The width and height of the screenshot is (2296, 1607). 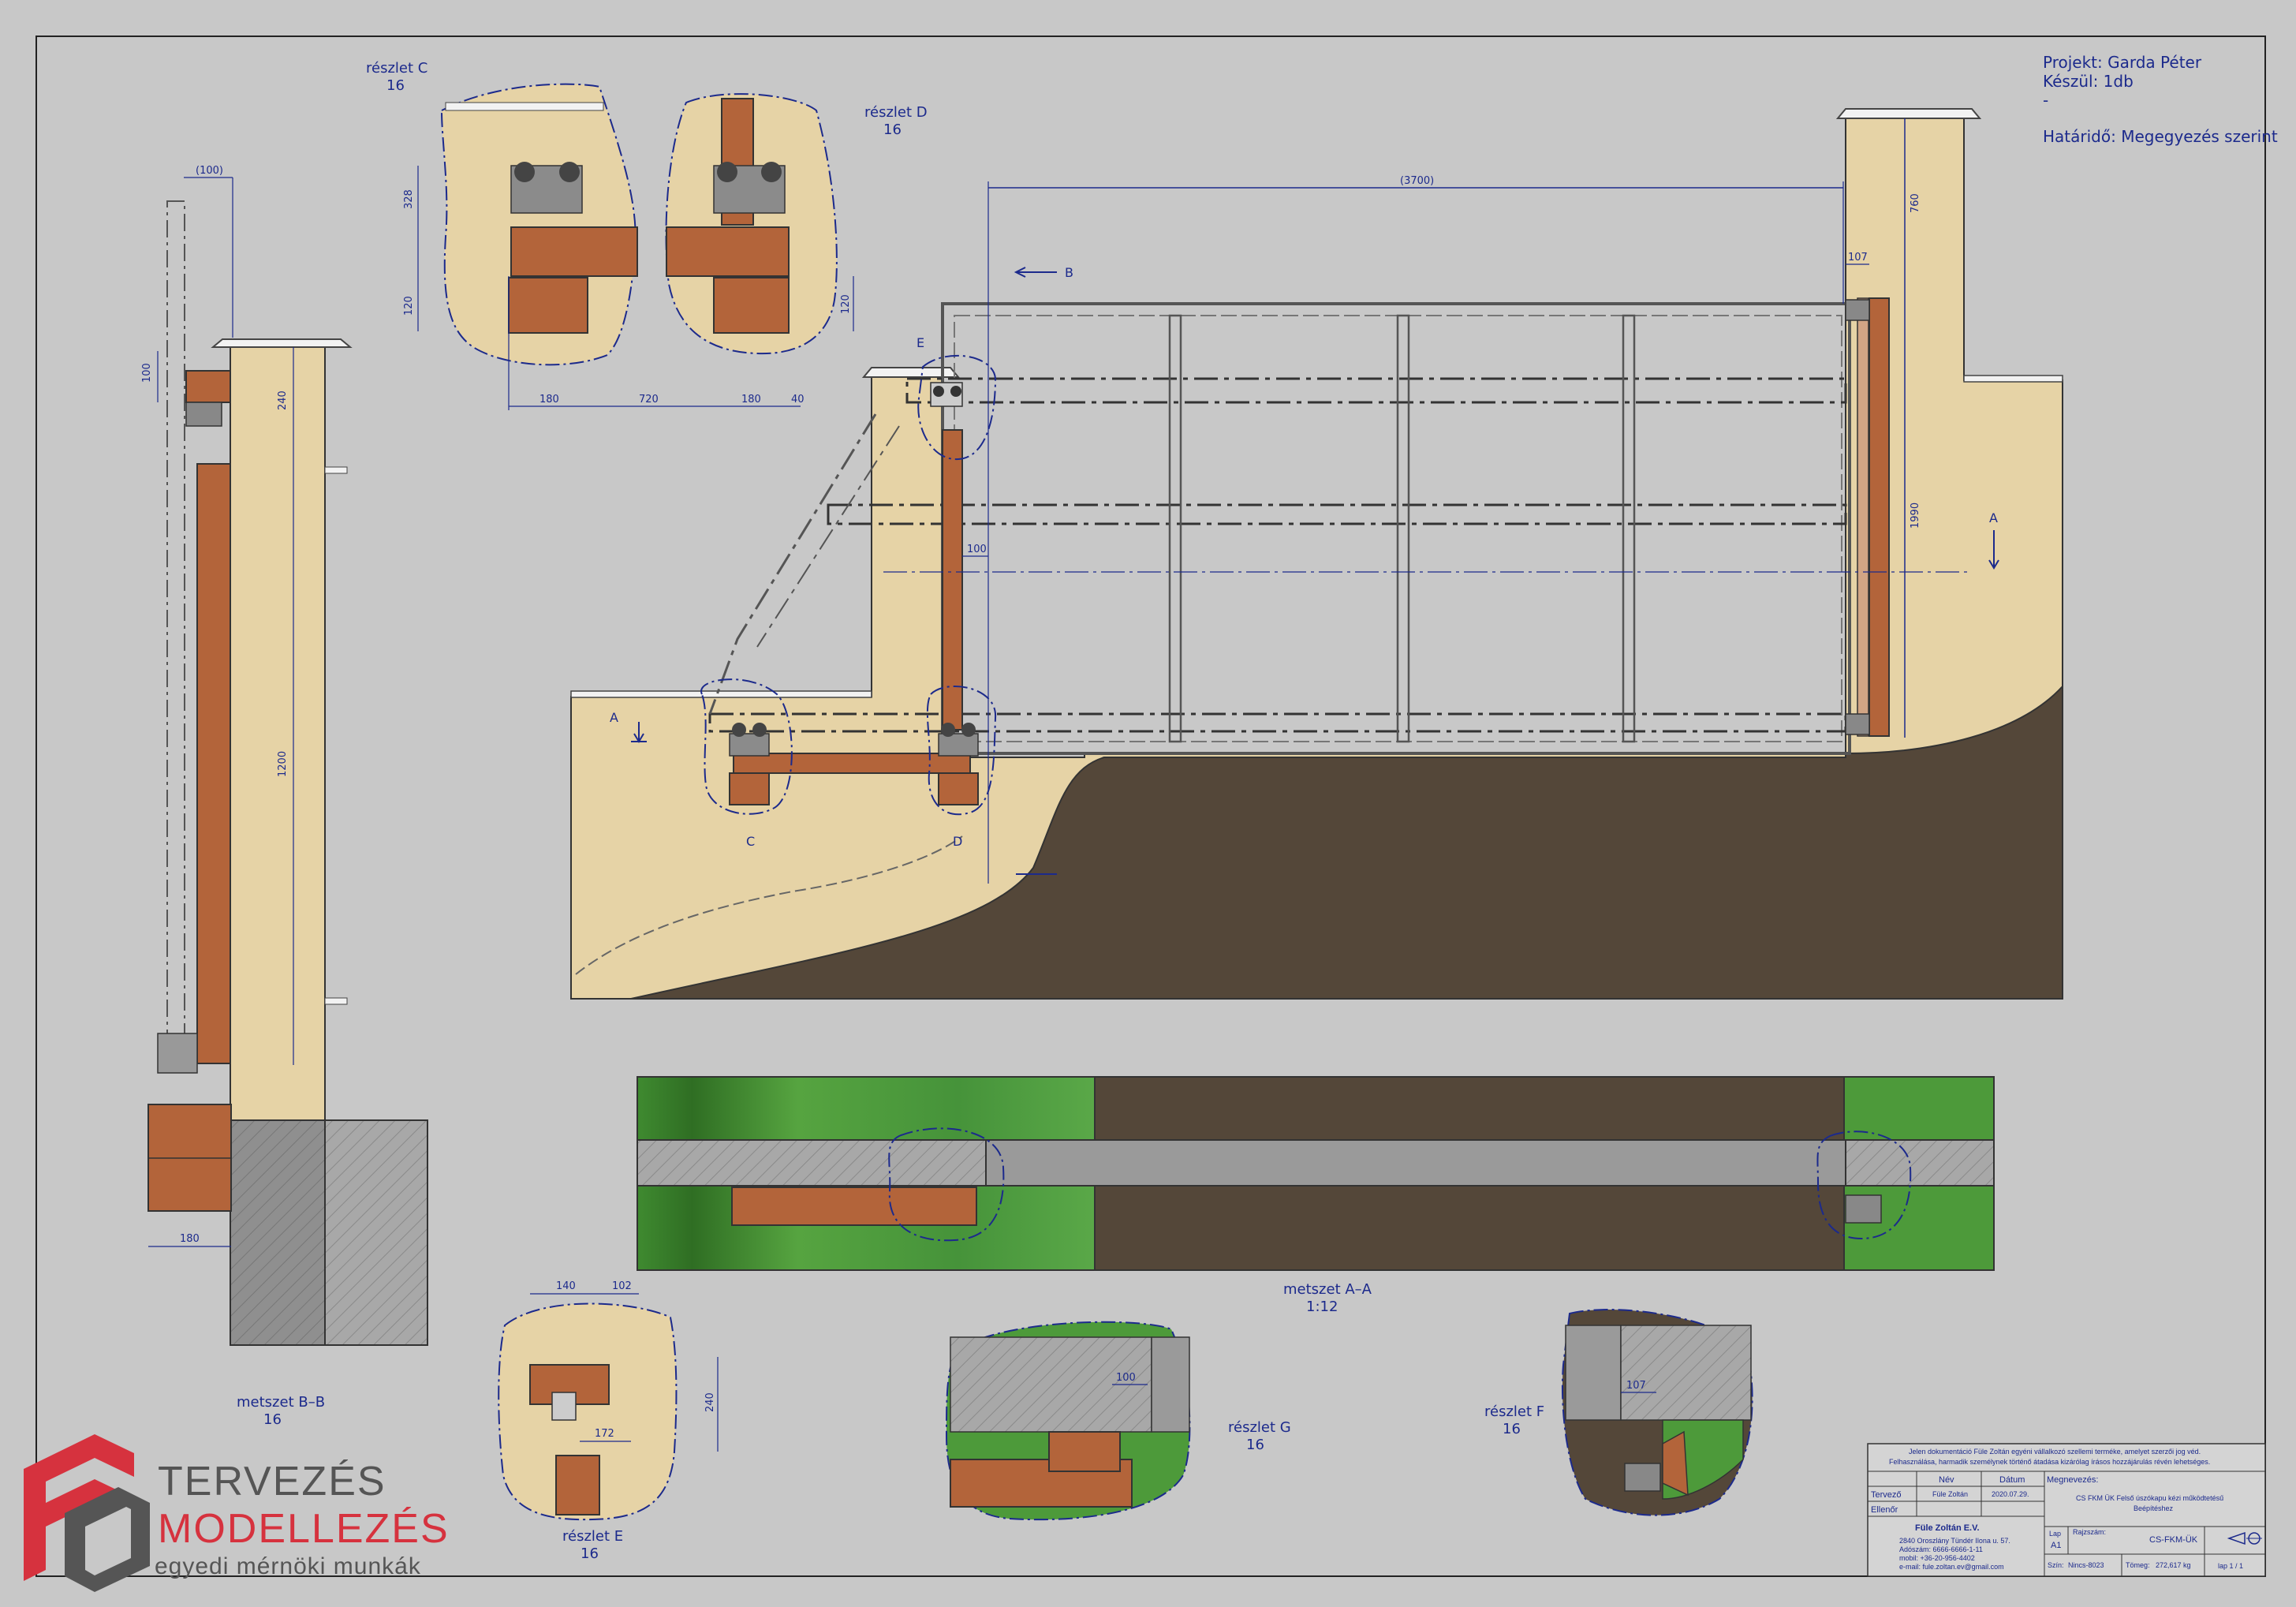 What do you see at coordinates (395, 85) in the screenshot?
I see `detail-c-scale: 16` at bounding box center [395, 85].